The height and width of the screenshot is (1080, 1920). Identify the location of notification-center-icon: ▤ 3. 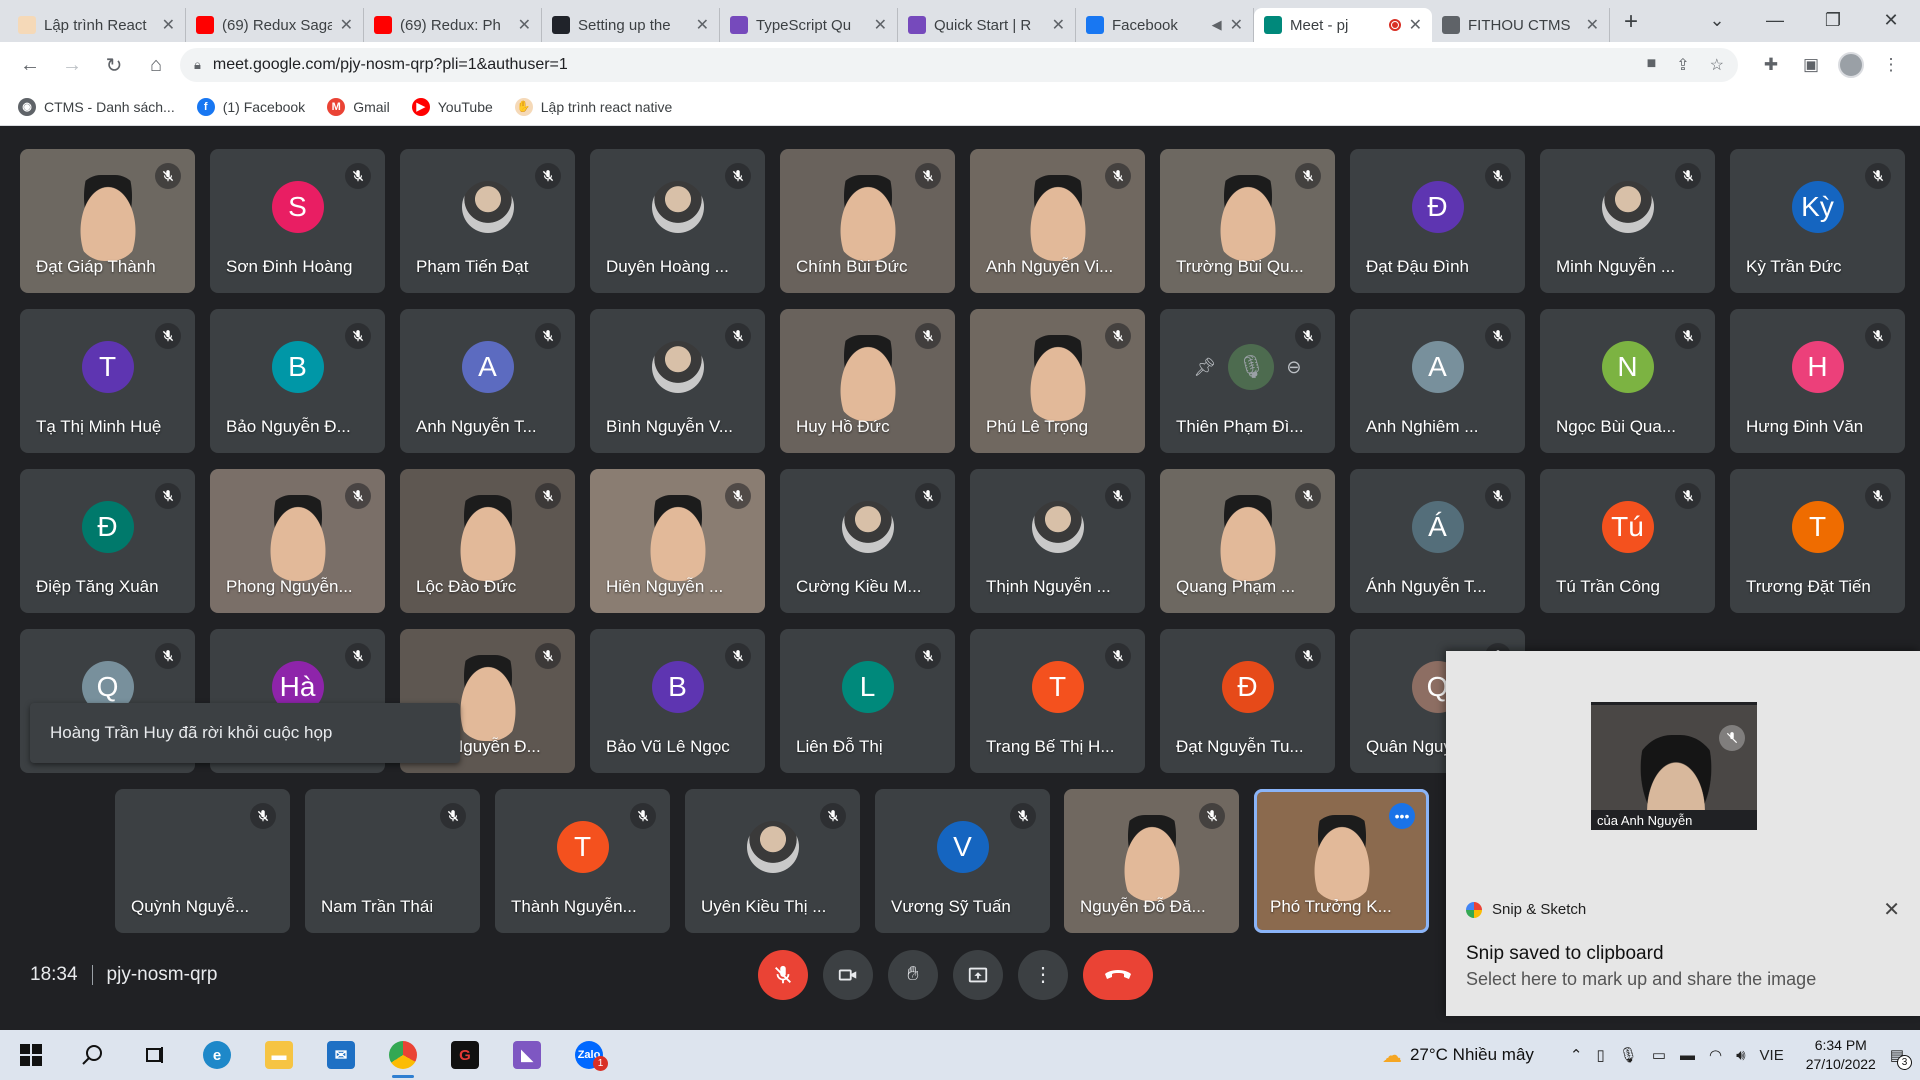
(1901, 1058).